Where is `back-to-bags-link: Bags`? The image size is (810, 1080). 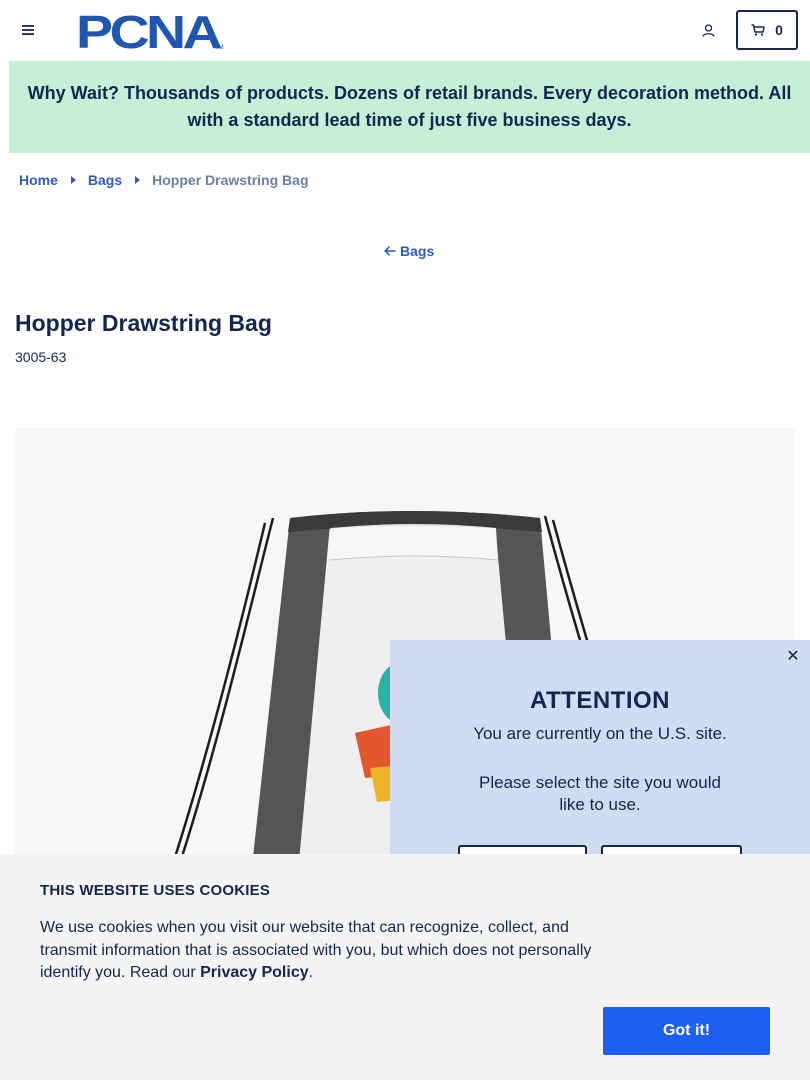 back-to-bags-link: Bags is located at coordinates (409, 251).